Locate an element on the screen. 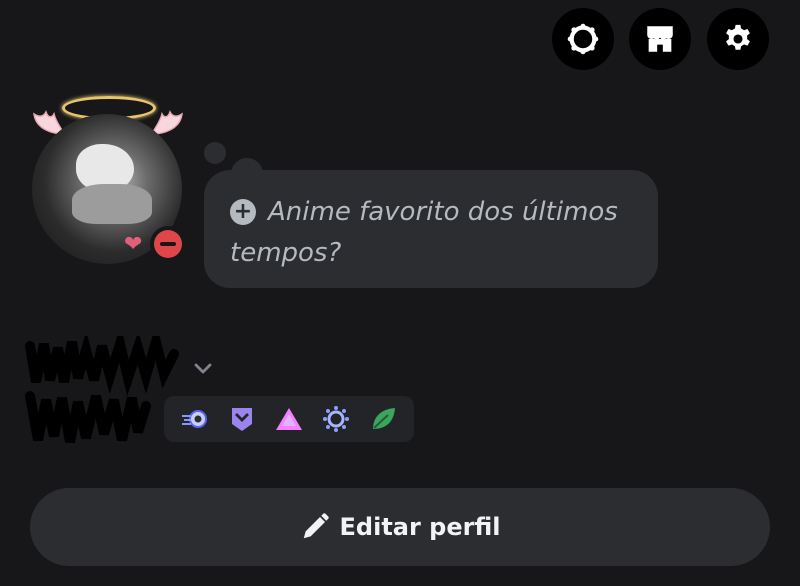 The width and height of the screenshot is (800, 586). bravery-chevron-icon is located at coordinates (242, 419).